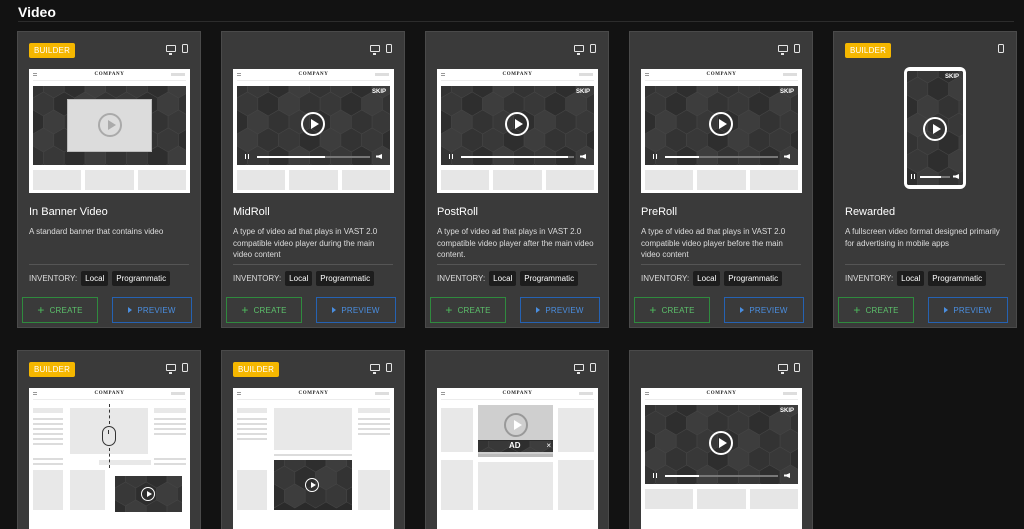  What do you see at coordinates (721, 80) in the screenshot?
I see `mock-nav` at bounding box center [721, 80].